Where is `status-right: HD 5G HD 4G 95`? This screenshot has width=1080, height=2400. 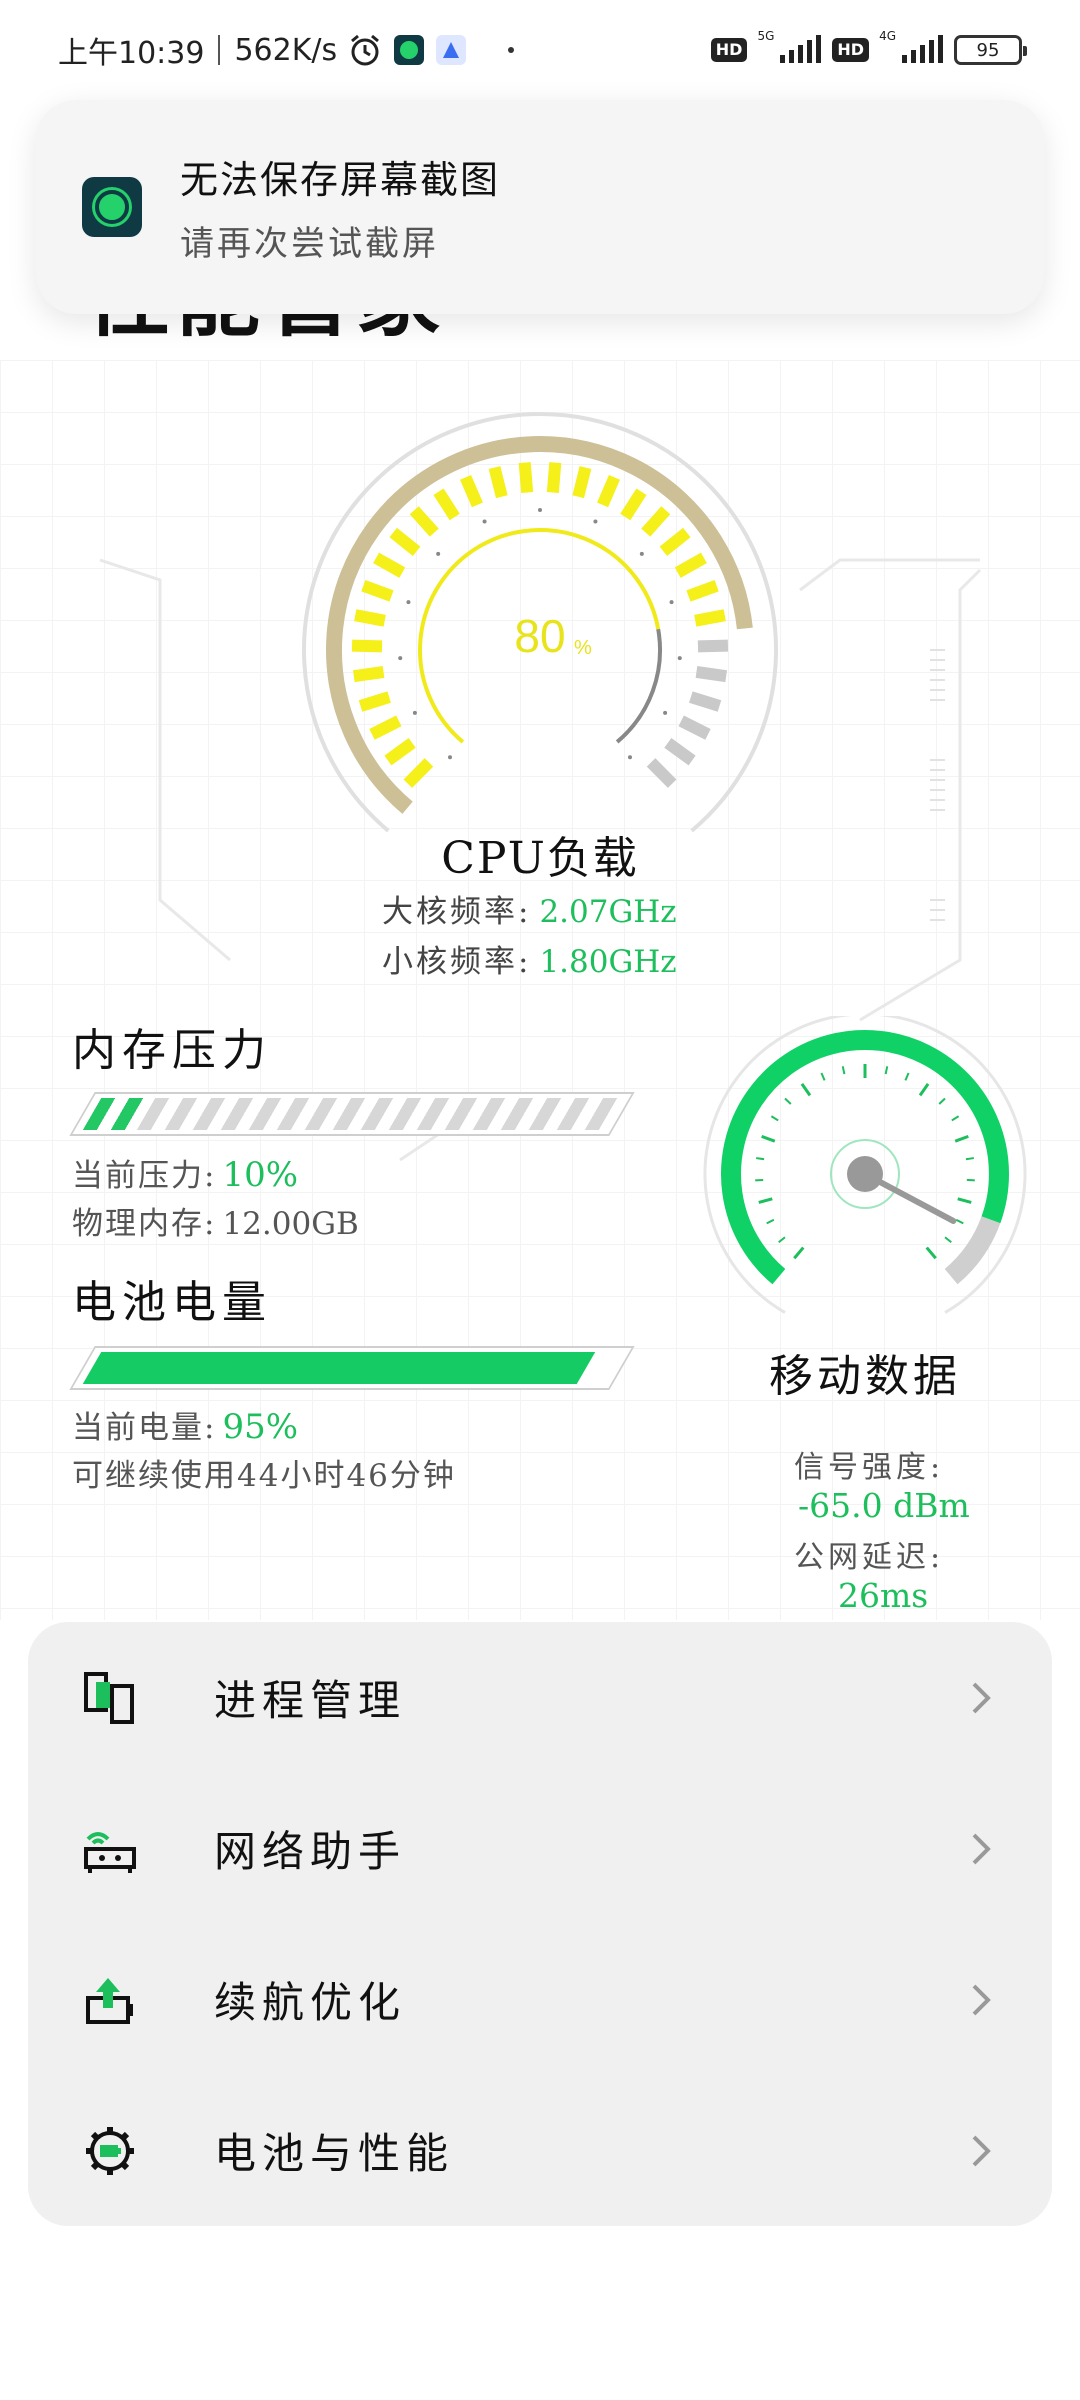 status-right: HD 5G HD 4G 95 is located at coordinates (868, 47).